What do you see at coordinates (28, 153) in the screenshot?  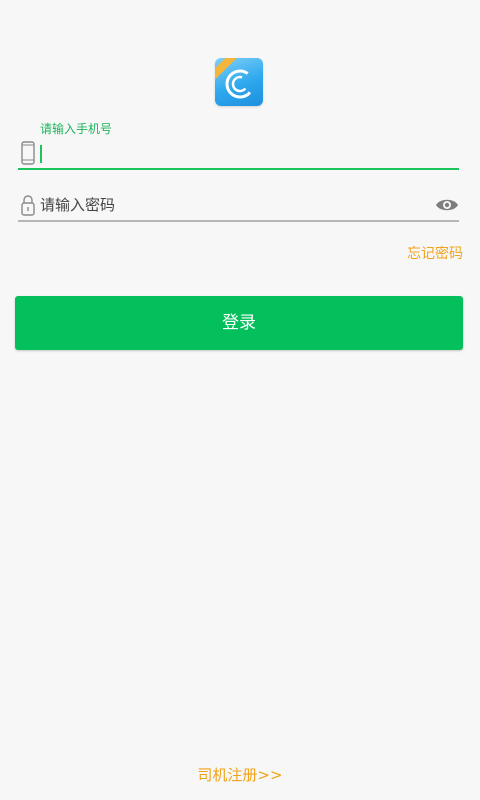 I see `phone-icon` at bounding box center [28, 153].